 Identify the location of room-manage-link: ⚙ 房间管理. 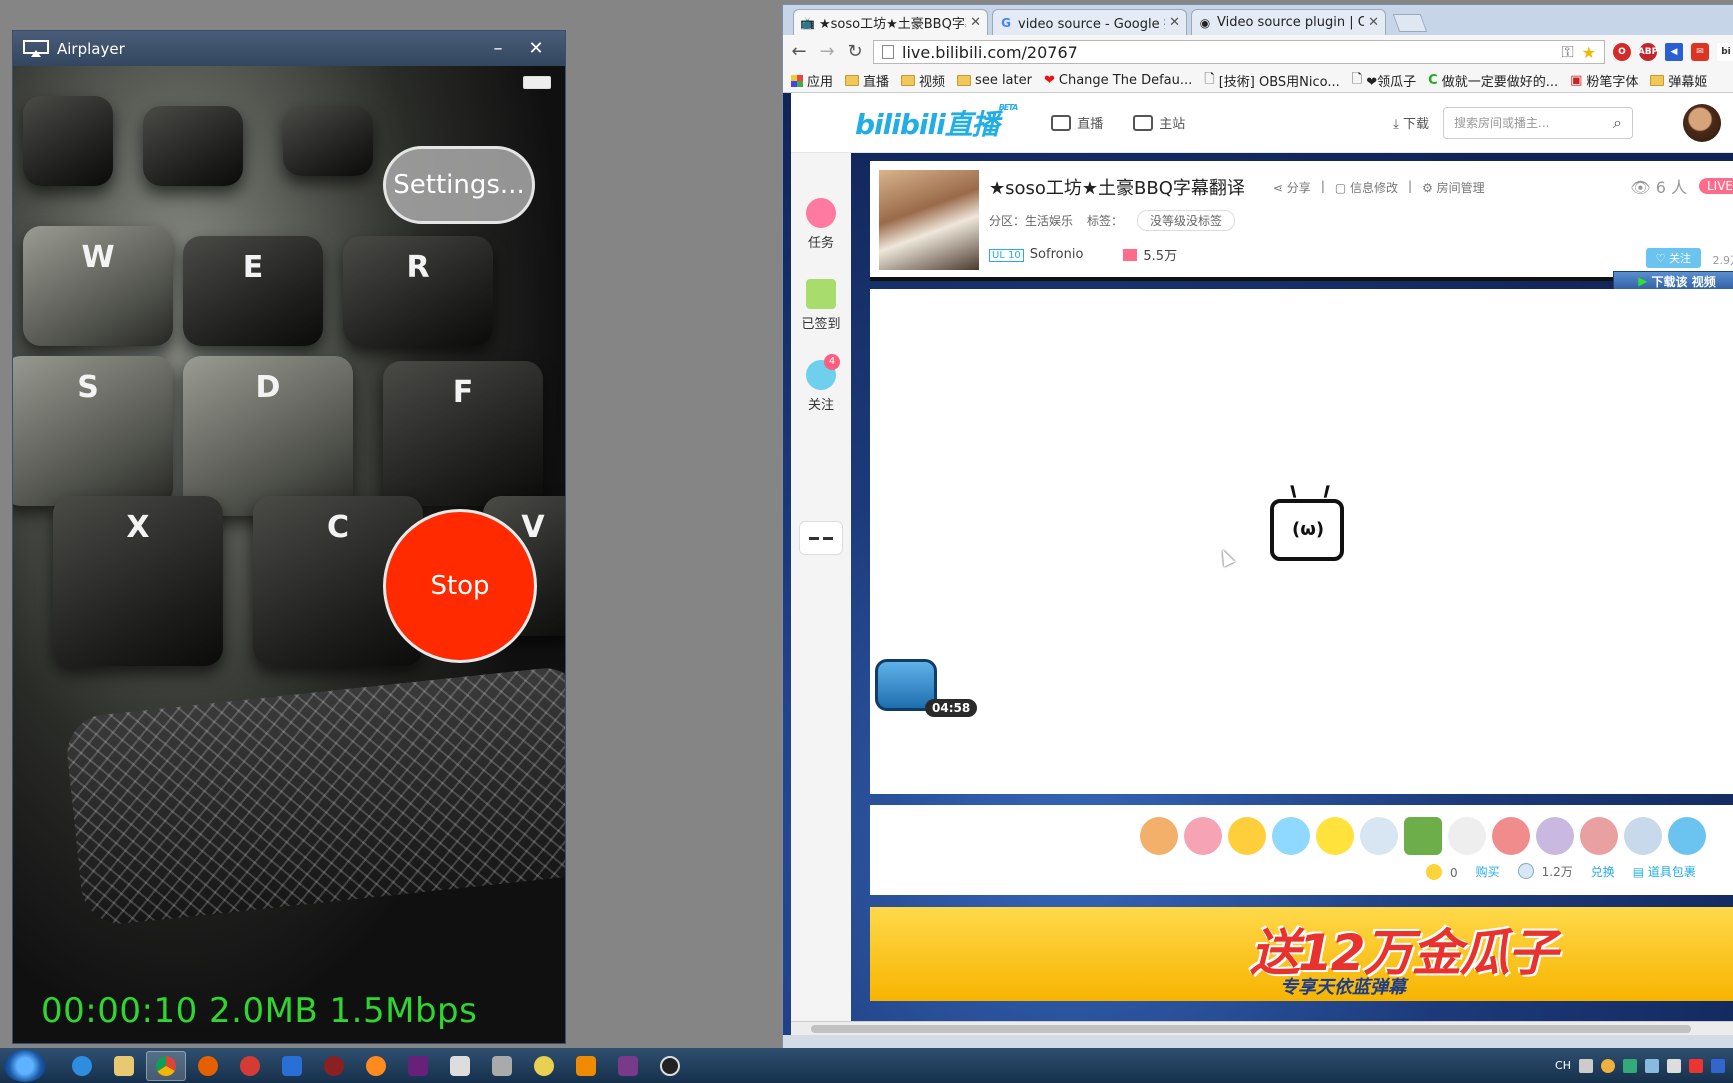
(1453, 187).